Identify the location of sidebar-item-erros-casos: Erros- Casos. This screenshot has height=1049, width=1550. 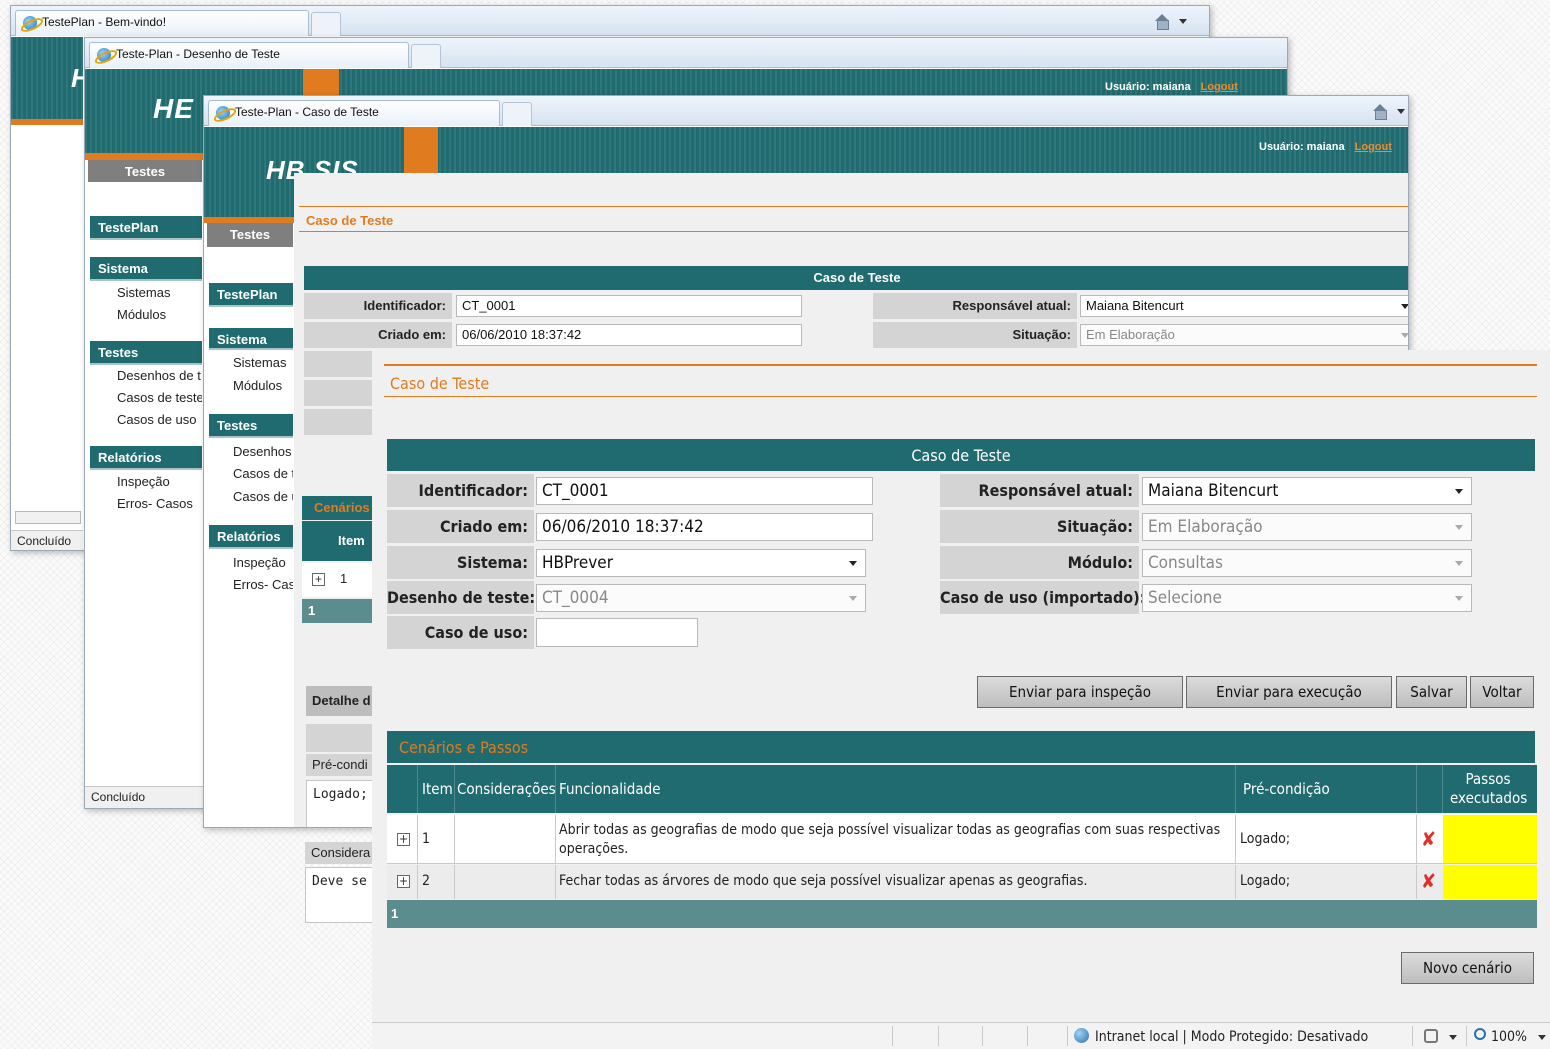
(159, 503).